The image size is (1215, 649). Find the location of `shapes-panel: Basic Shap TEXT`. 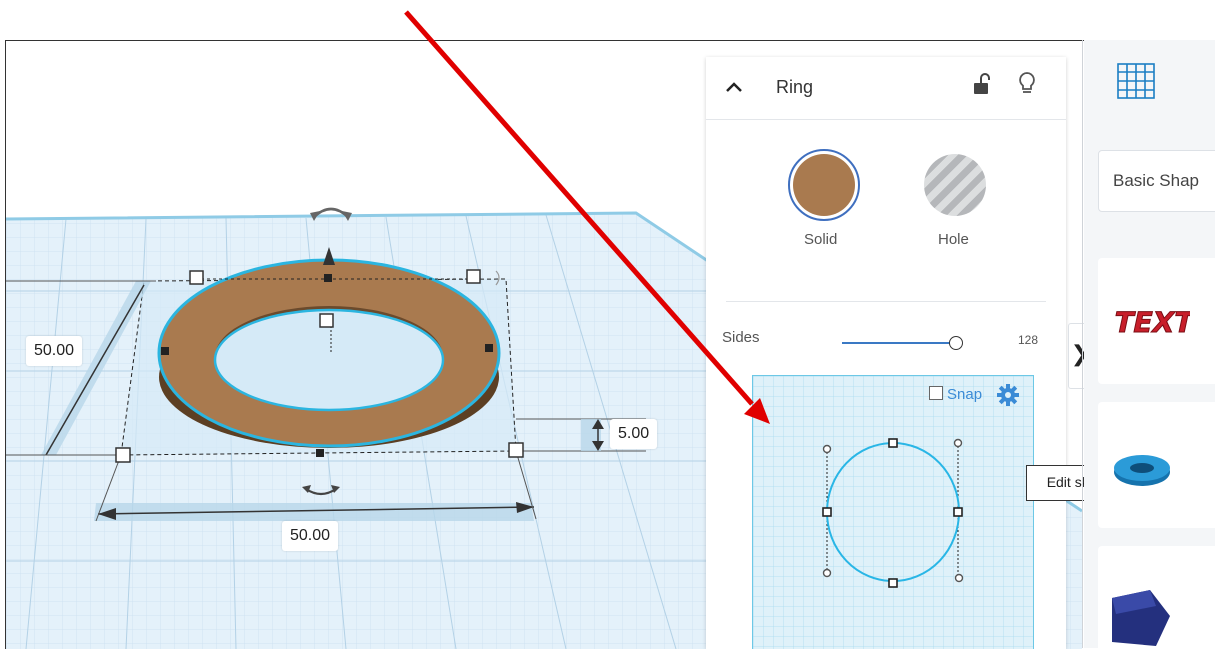

shapes-panel: Basic Shap TEXT is located at coordinates (1149, 344).